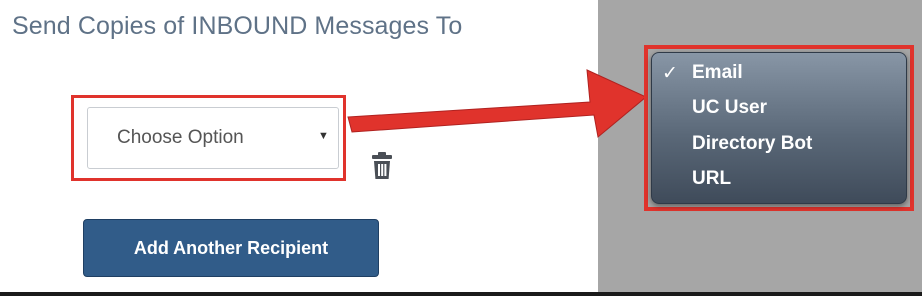 This screenshot has height=296, width=922. I want to click on menu-item-label: Email, so click(717, 72).